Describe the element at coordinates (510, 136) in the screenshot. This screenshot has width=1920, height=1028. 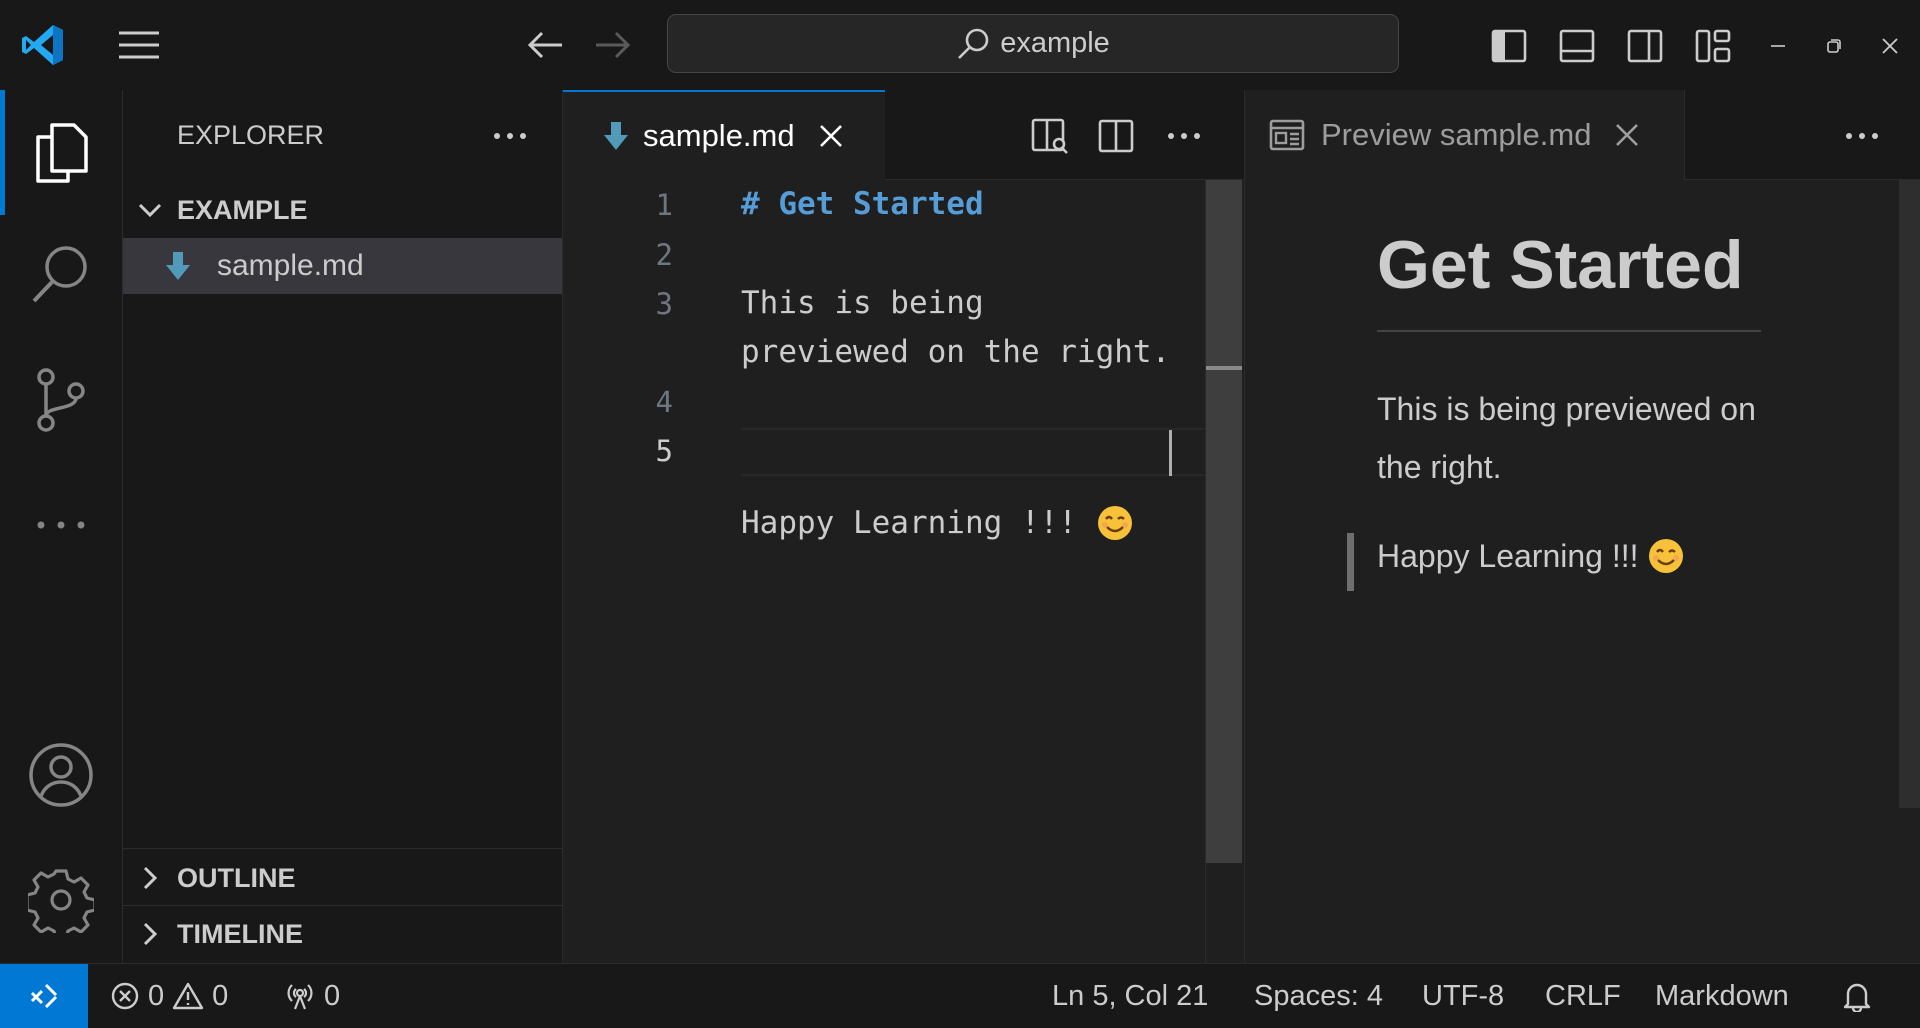
I see `more-actions-icon` at that location.